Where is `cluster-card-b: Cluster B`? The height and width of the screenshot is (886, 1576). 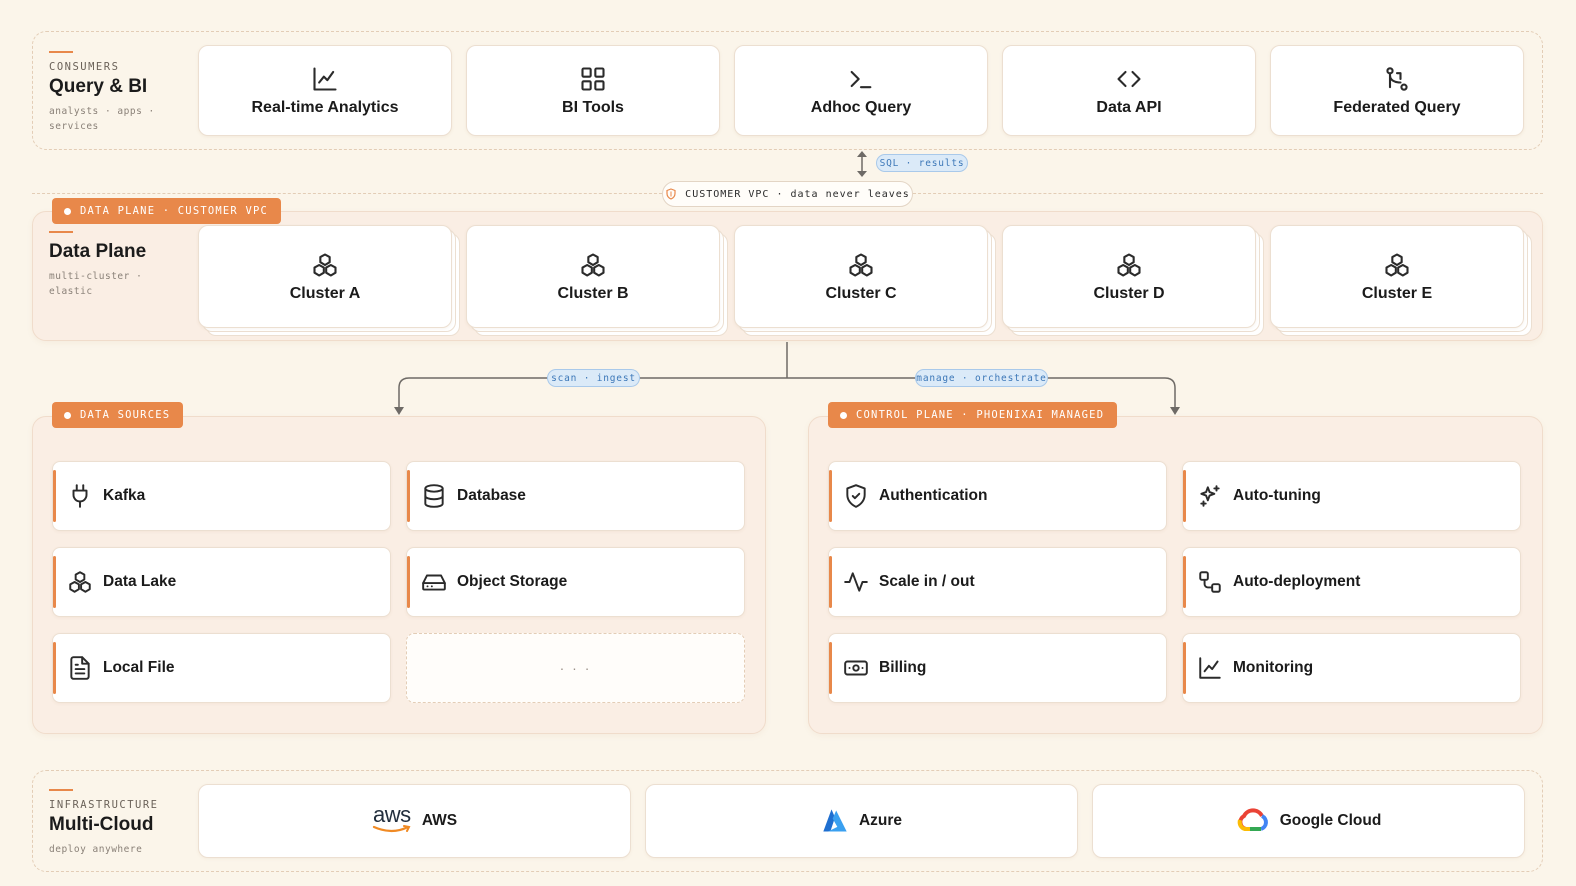
cluster-card-b: Cluster B is located at coordinates (593, 276).